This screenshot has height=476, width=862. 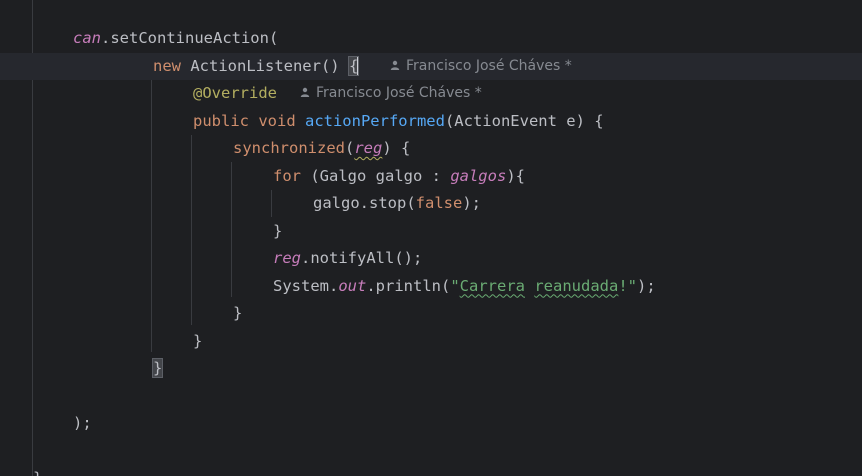 What do you see at coordinates (362, 258) in the screenshot?
I see `code-token: .notifyAll();` at bounding box center [362, 258].